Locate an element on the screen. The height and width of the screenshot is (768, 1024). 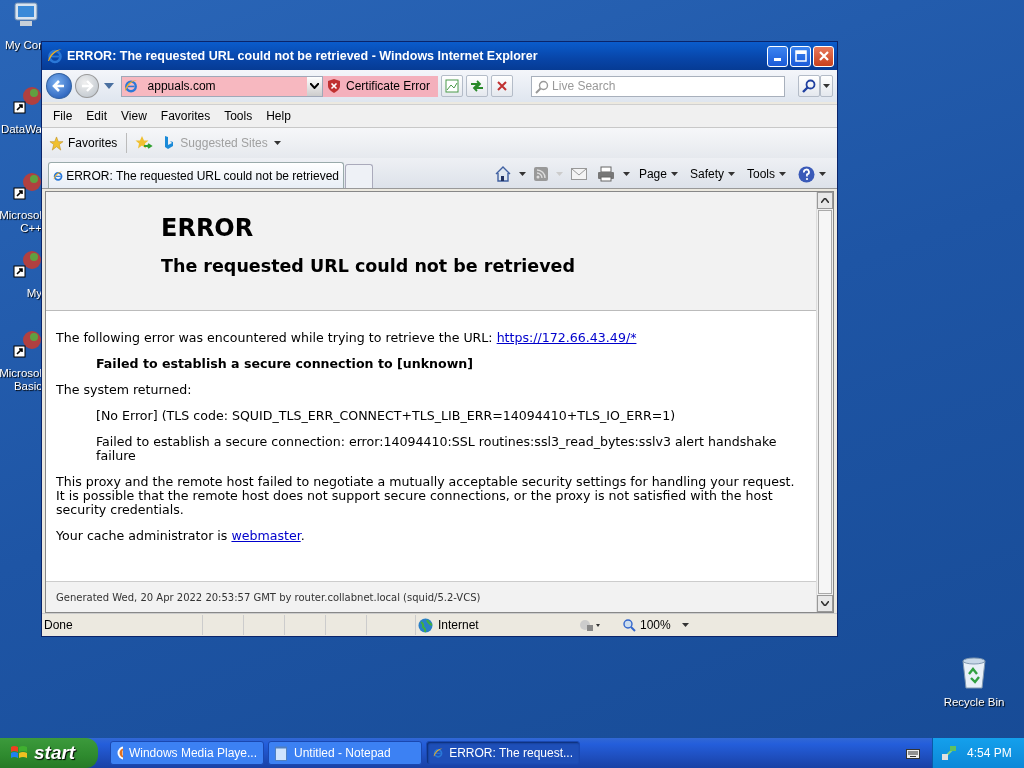
scroll-thumb is located at coordinates (825, 402).